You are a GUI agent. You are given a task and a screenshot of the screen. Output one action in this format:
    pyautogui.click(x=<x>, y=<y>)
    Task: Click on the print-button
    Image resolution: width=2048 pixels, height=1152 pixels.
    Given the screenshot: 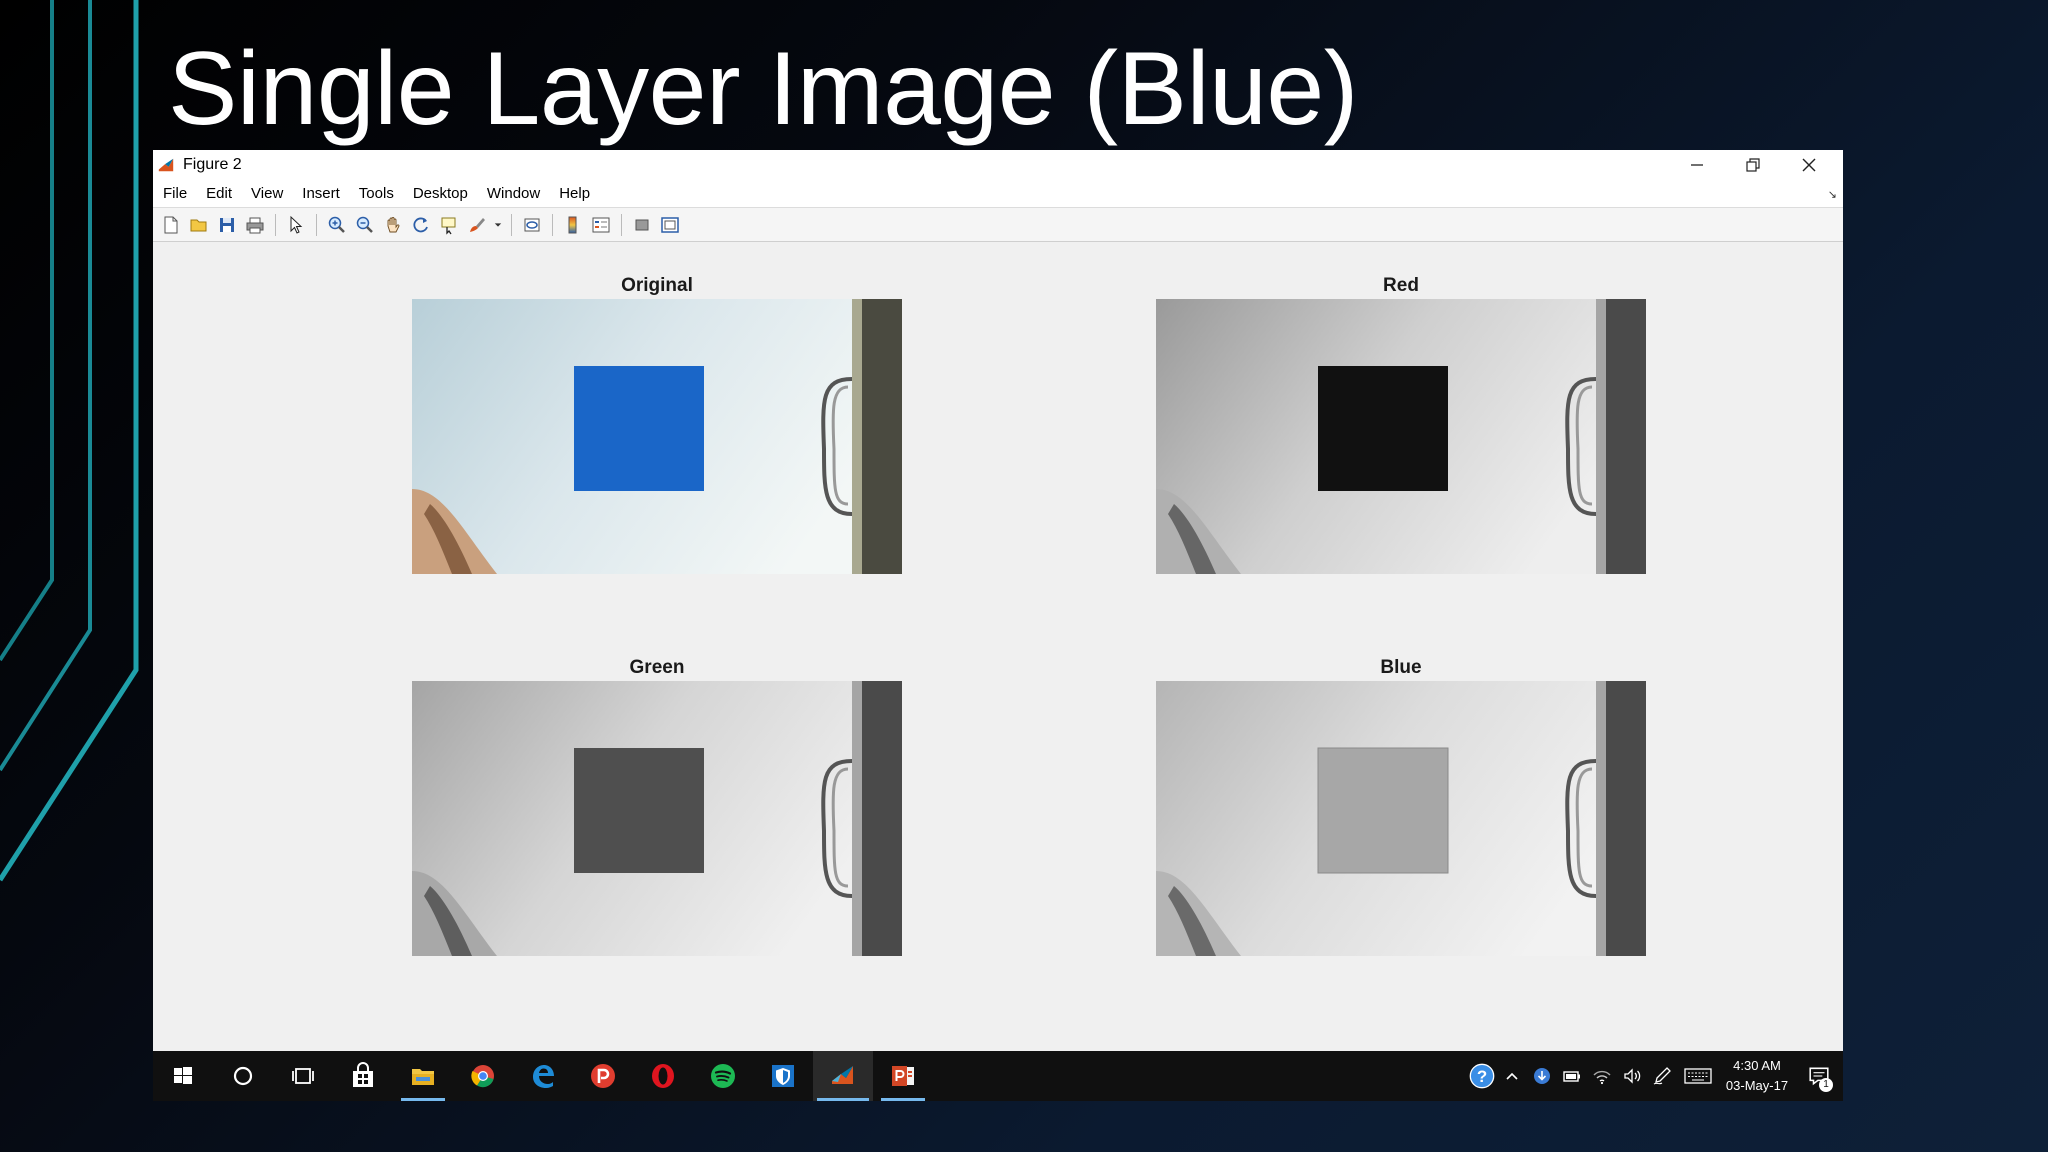 What is the action you would take?
    pyautogui.click(x=255, y=225)
    